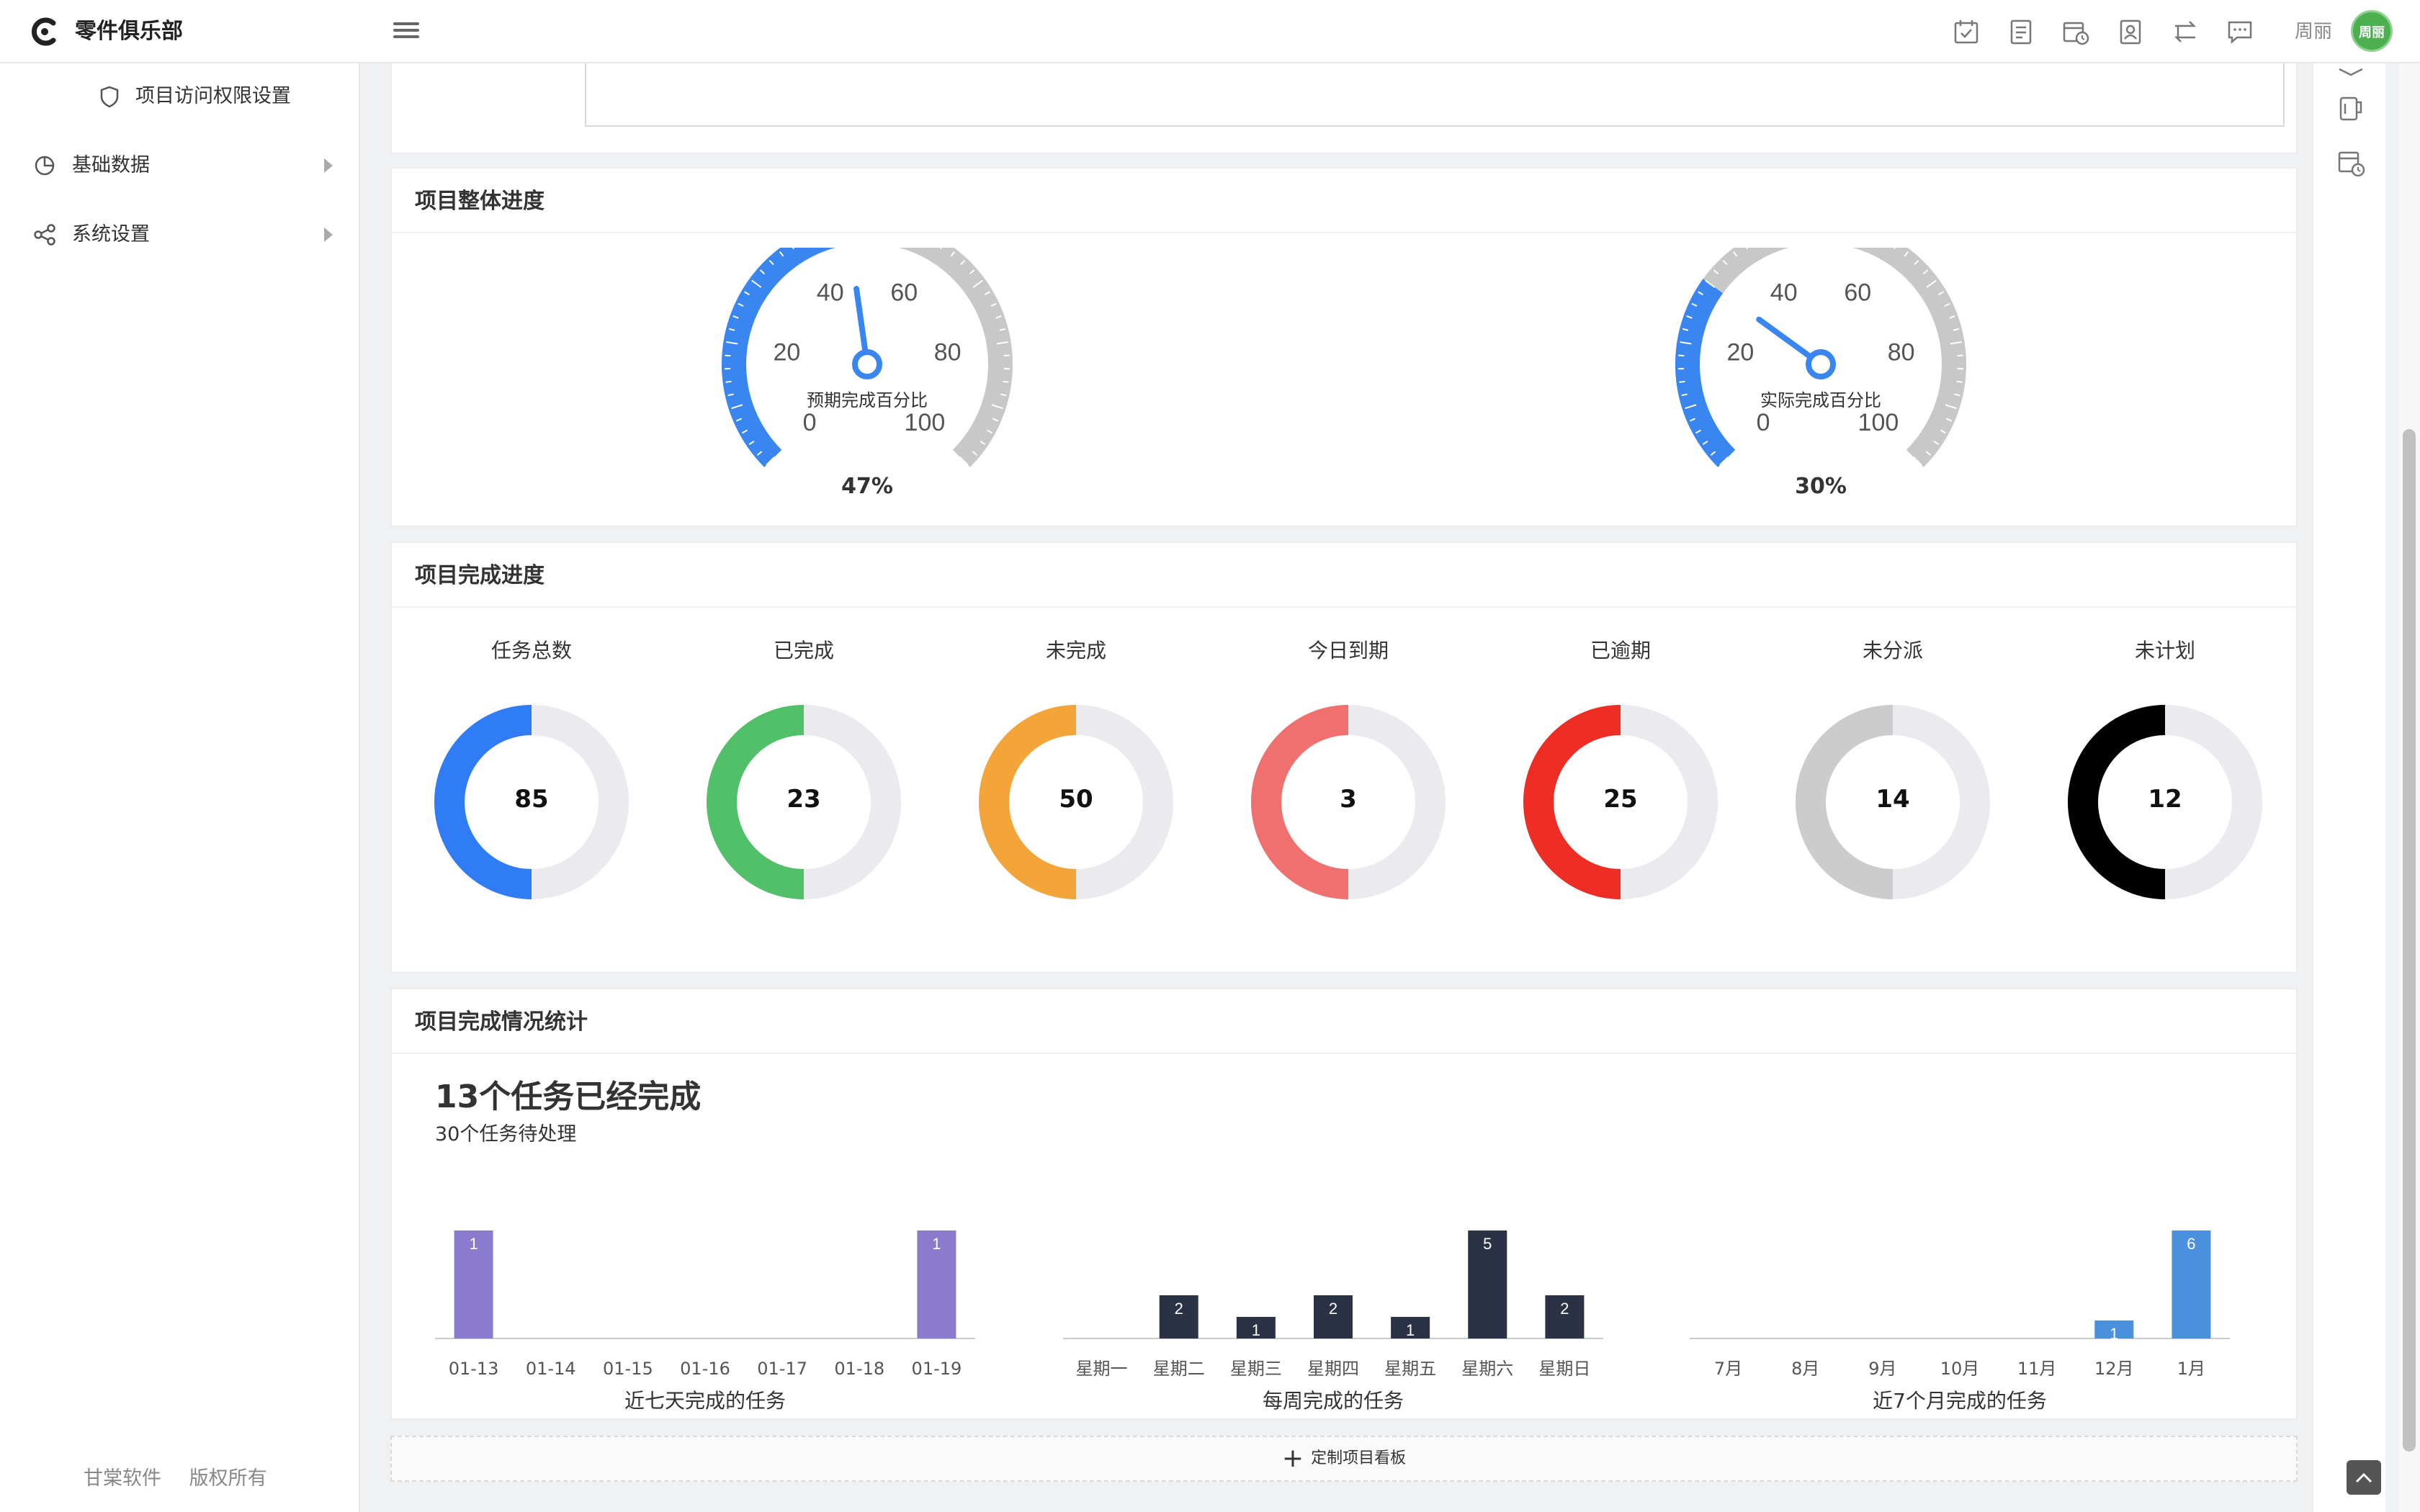  Describe the element at coordinates (1102, 1369) in the screenshot. I see `x-tick-label: 星期一` at that location.